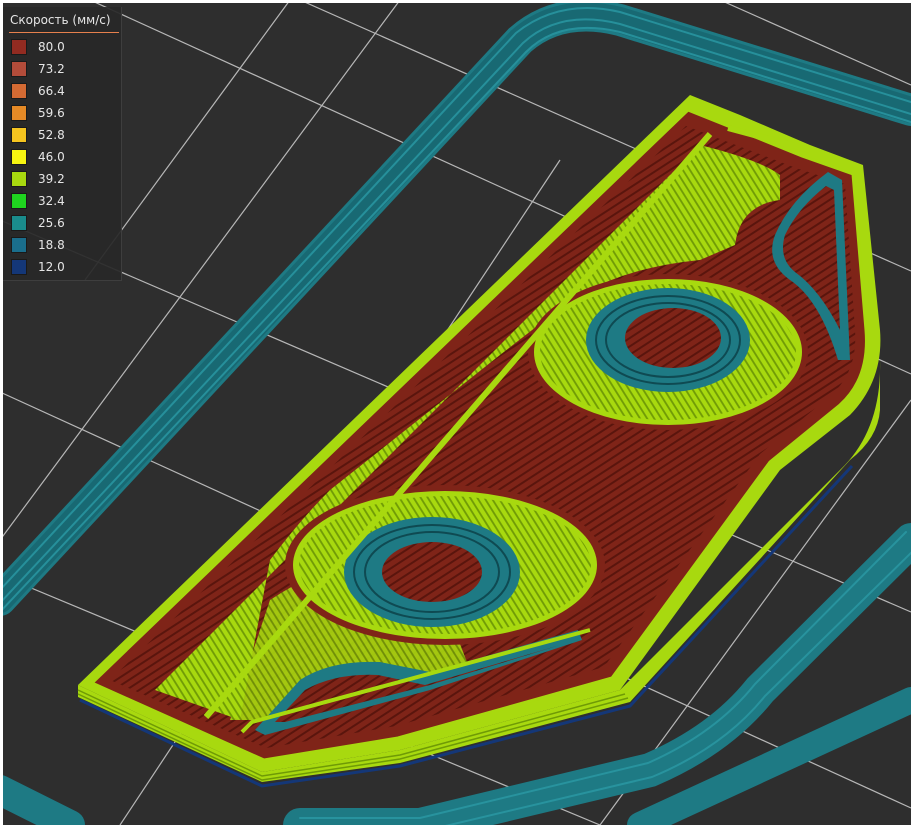 Image resolution: width=911 pixels, height=825 pixels. I want to click on legend-item: 32.4, so click(38, 201).